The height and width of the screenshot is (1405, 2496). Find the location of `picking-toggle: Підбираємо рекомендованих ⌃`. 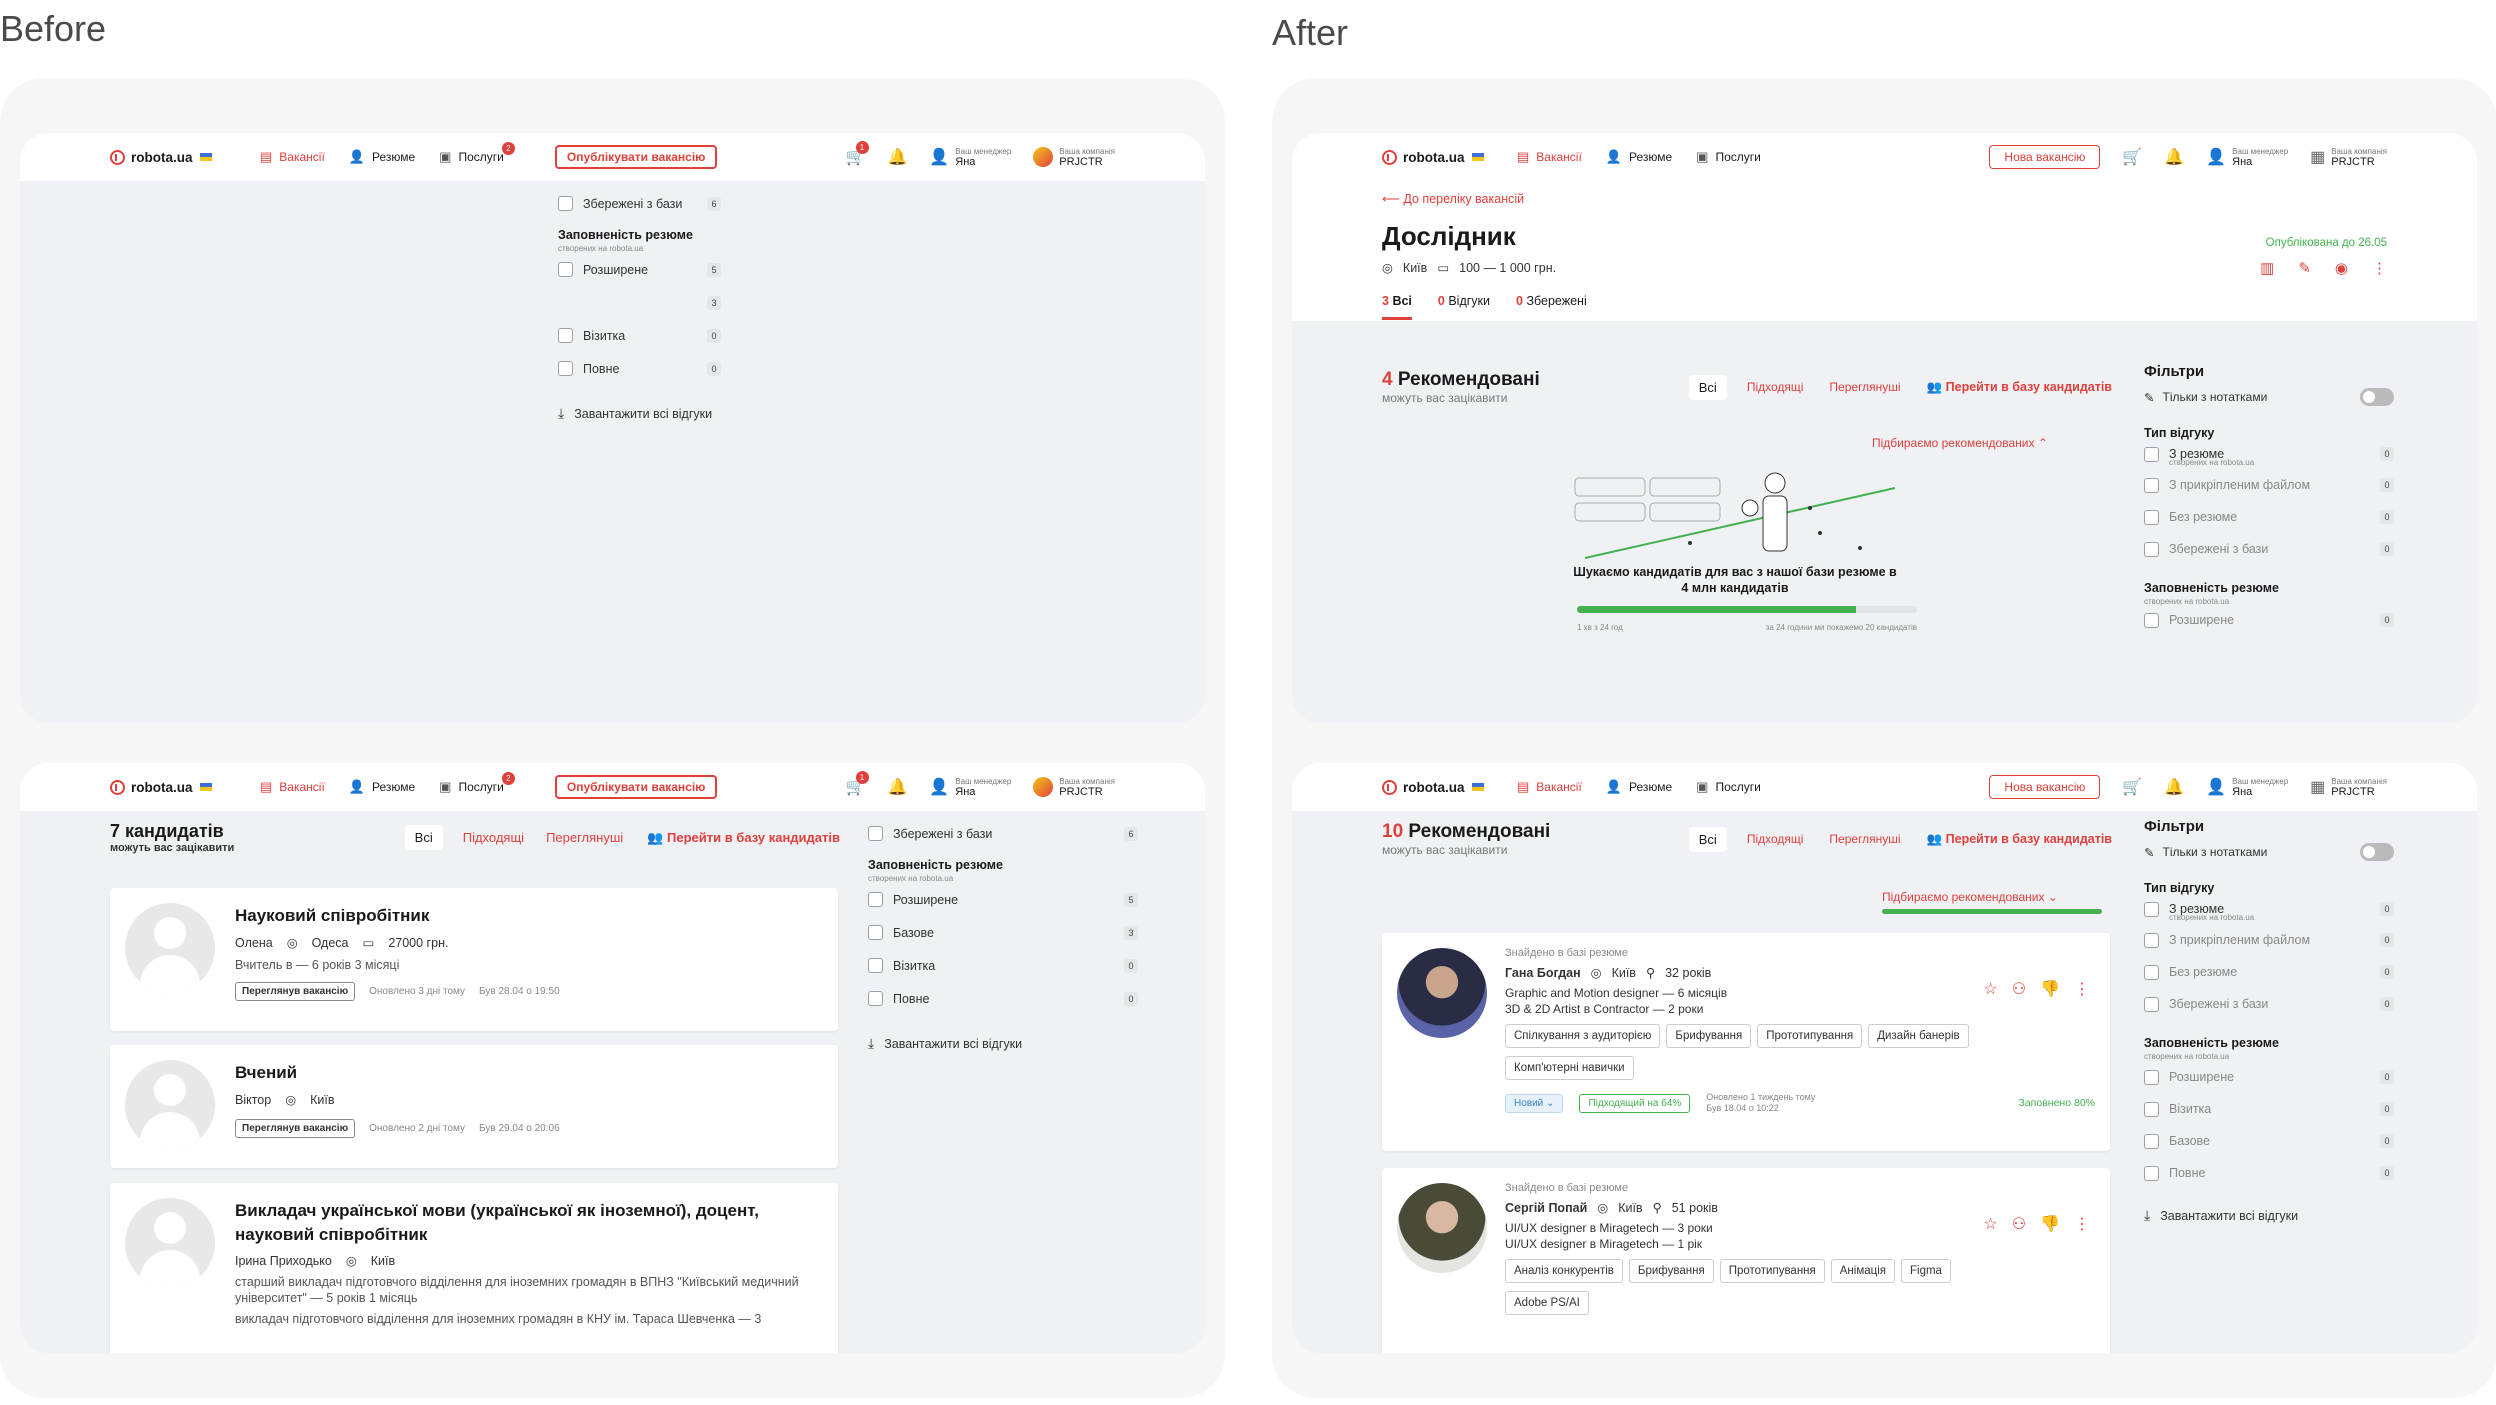

picking-toggle: Підбираємо рекомендованих ⌃ is located at coordinates (1960, 443).